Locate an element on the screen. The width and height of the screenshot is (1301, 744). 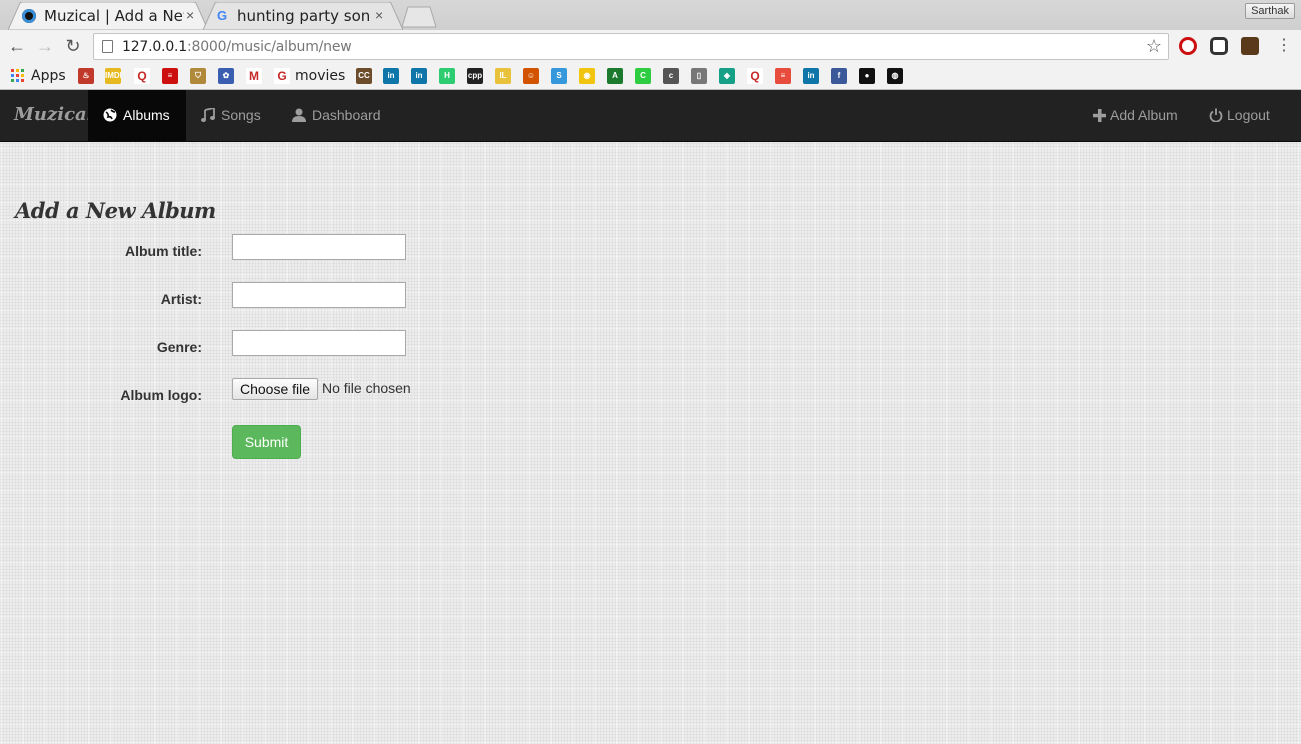
genre-input is located at coordinates (319, 343).